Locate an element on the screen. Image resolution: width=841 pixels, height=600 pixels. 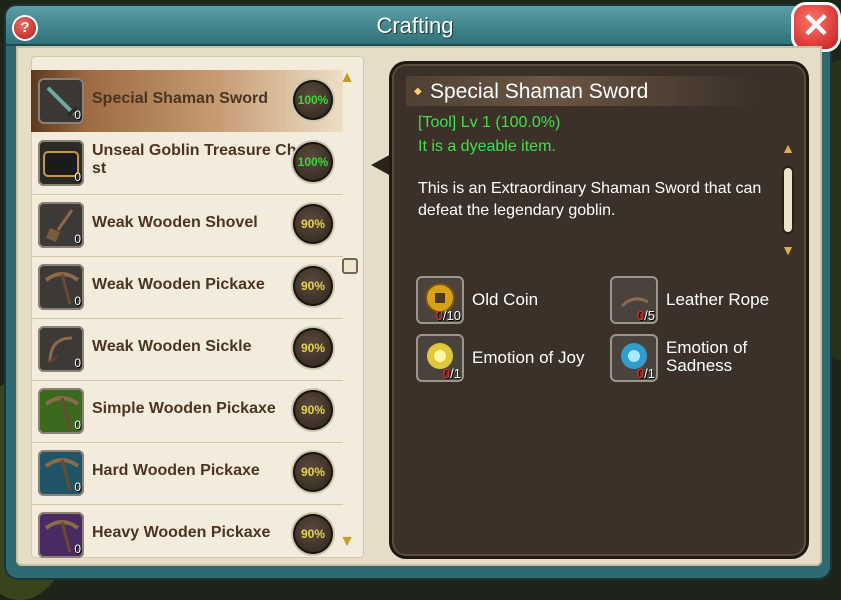
recipe-row: 0 Weak Wooden Shovel 90% is located at coordinates (187, 225).